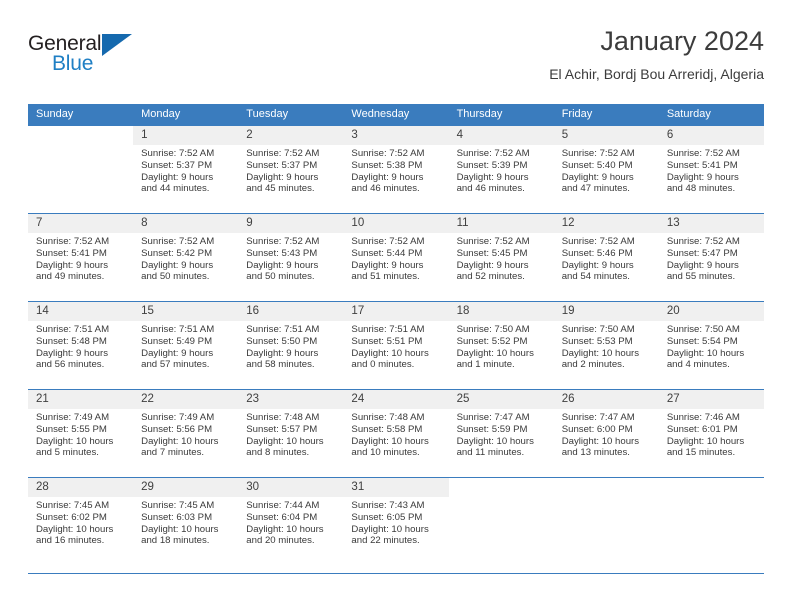 This screenshot has height=612, width=792. I want to click on day-number: 3, so click(396, 135).